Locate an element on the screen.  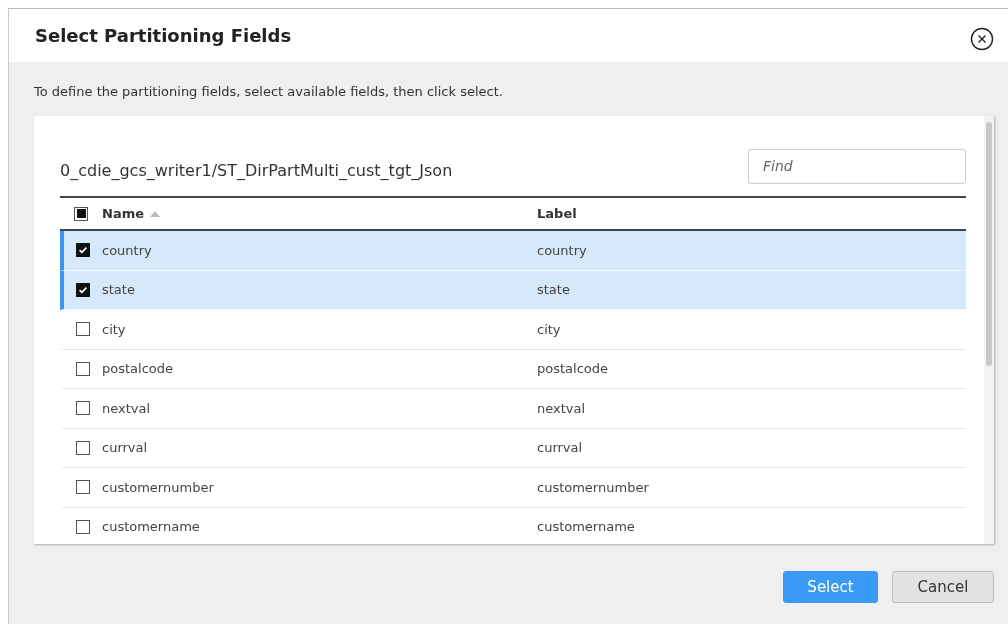
instructions-text: To define the partitioning fields, select available fields, then click select. is located at coordinates (269, 91).